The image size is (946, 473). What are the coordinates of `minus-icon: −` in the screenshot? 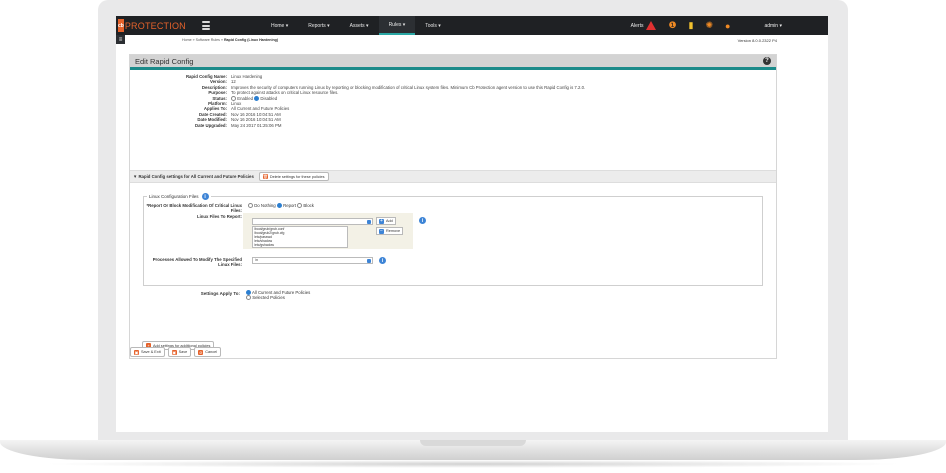 It's located at (381, 230).